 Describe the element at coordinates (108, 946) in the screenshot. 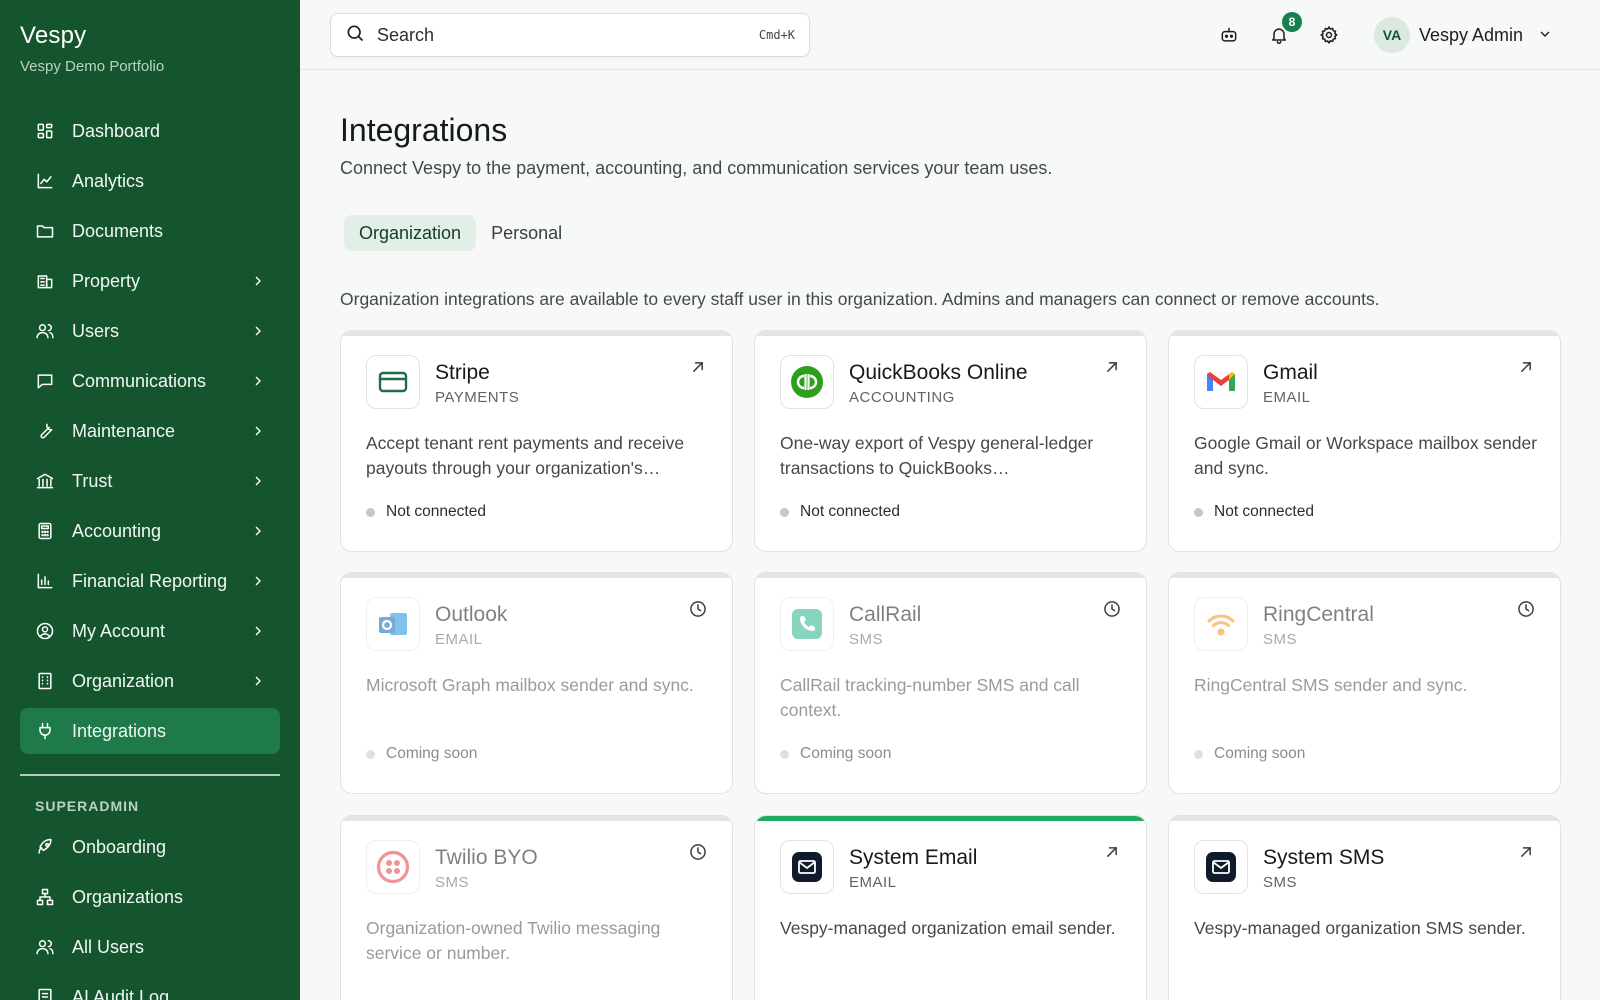

I see `sidebar-item-label: All Users` at that location.